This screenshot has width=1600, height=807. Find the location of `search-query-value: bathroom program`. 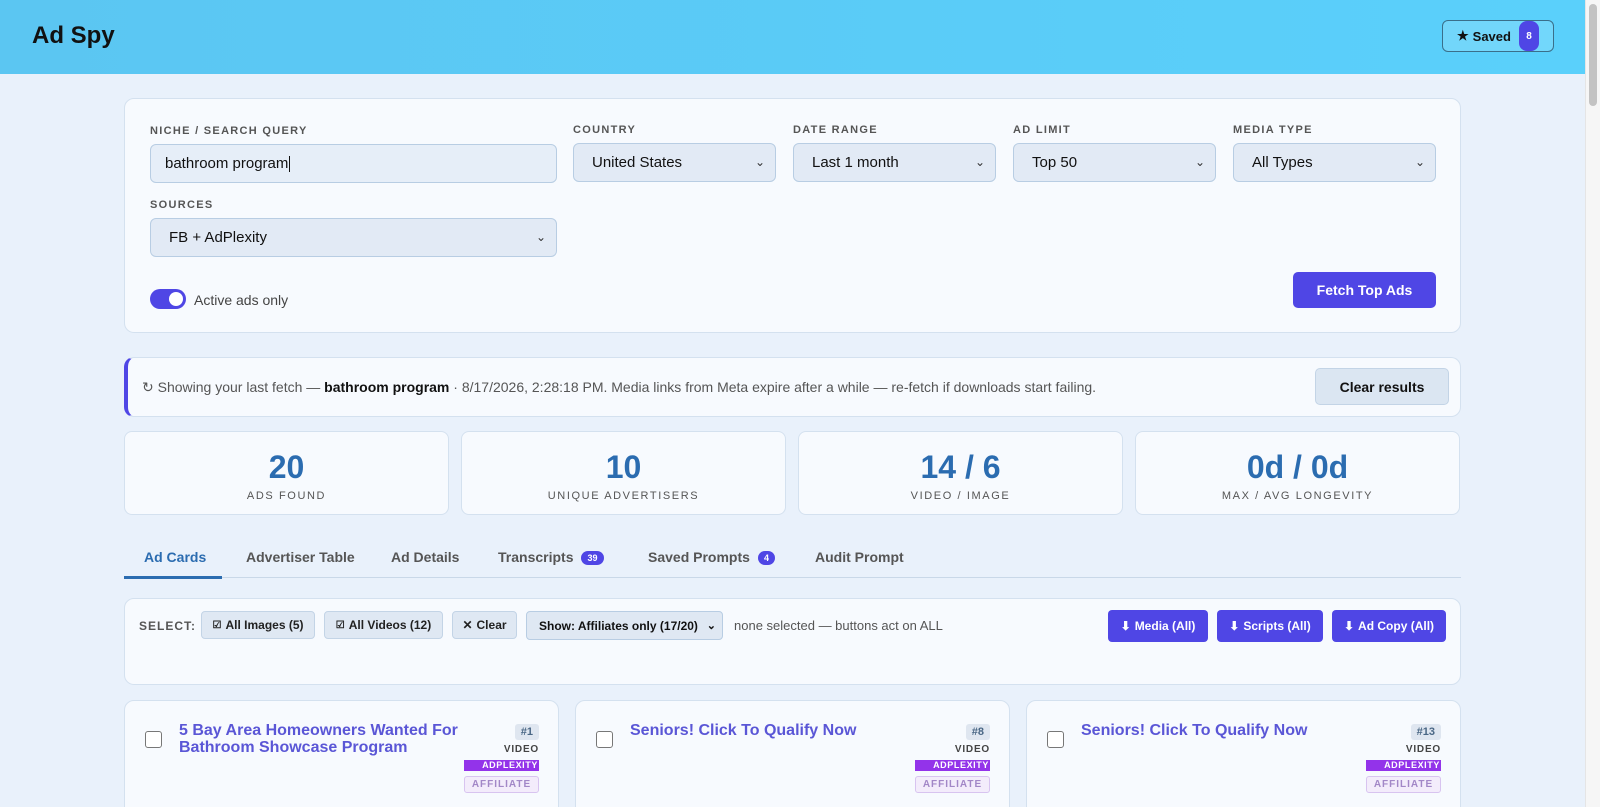

search-query-value: bathroom program is located at coordinates (227, 163).